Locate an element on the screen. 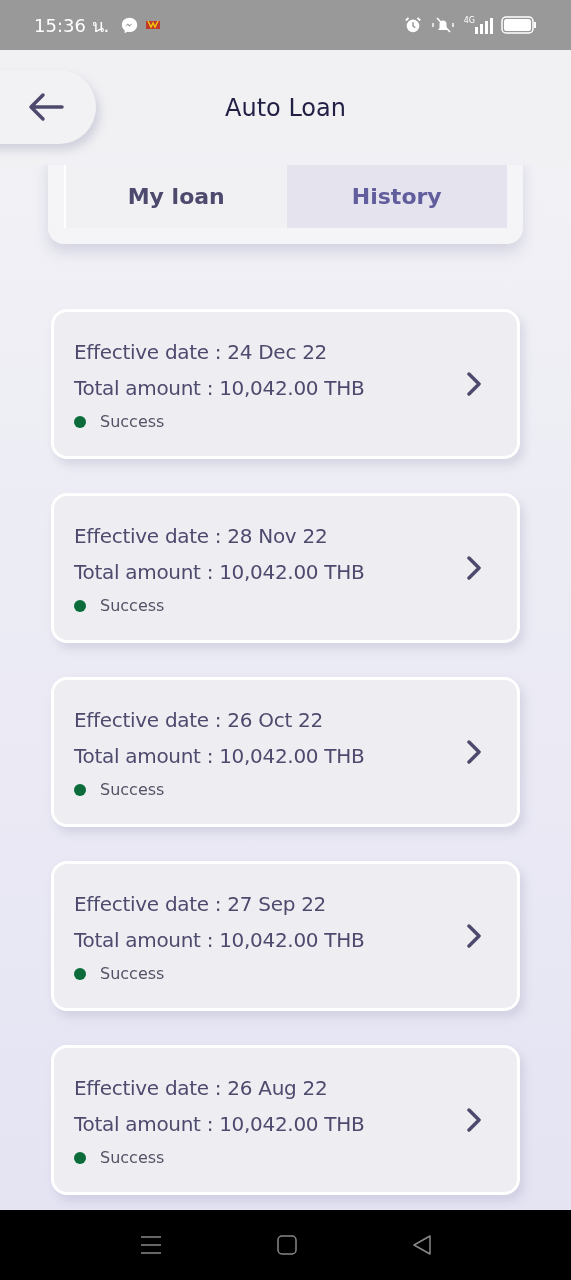 This screenshot has width=571, height=1280. back-button is located at coordinates (48, 107).